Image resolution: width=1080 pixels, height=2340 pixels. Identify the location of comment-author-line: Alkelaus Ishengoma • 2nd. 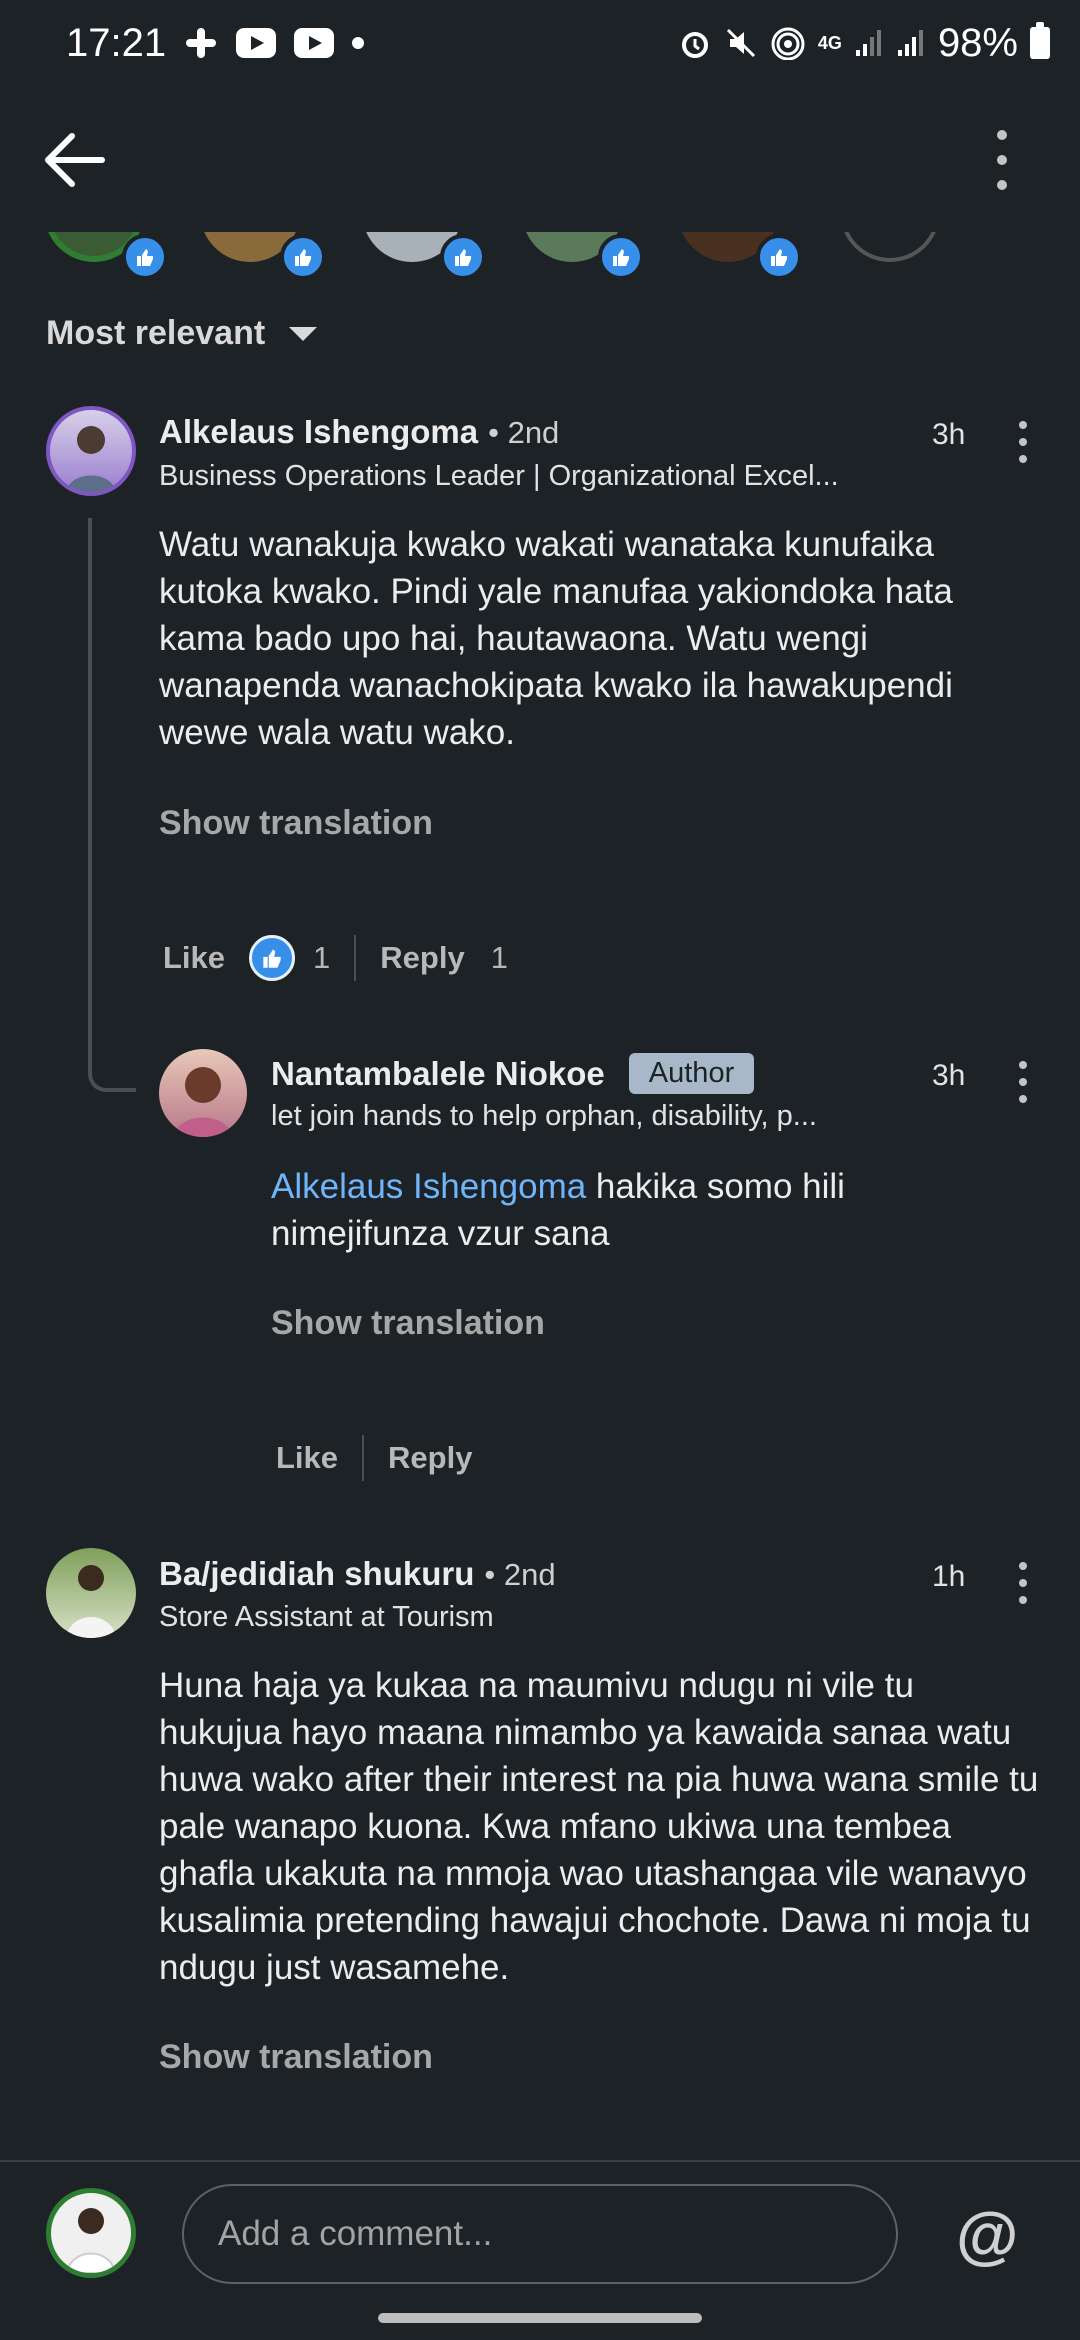
(359, 432).